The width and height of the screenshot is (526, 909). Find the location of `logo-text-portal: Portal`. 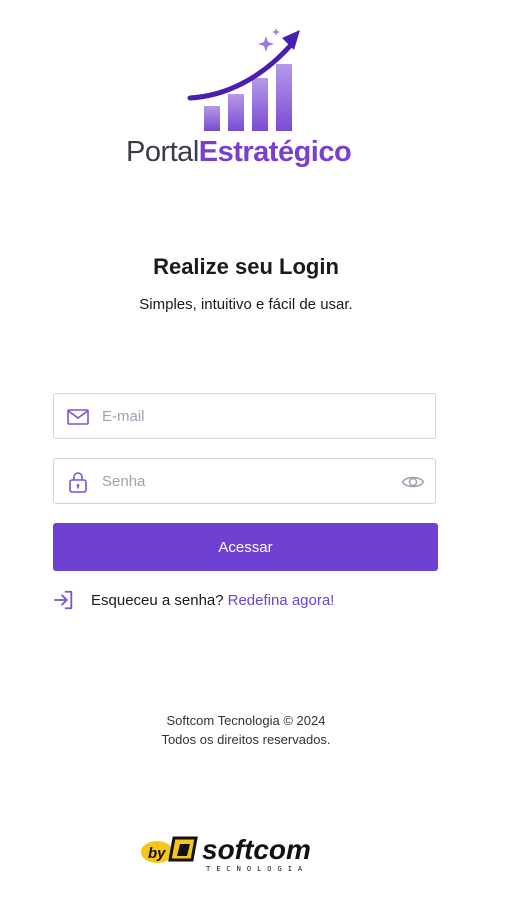

logo-text-portal: Portal is located at coordinates (162, 152).